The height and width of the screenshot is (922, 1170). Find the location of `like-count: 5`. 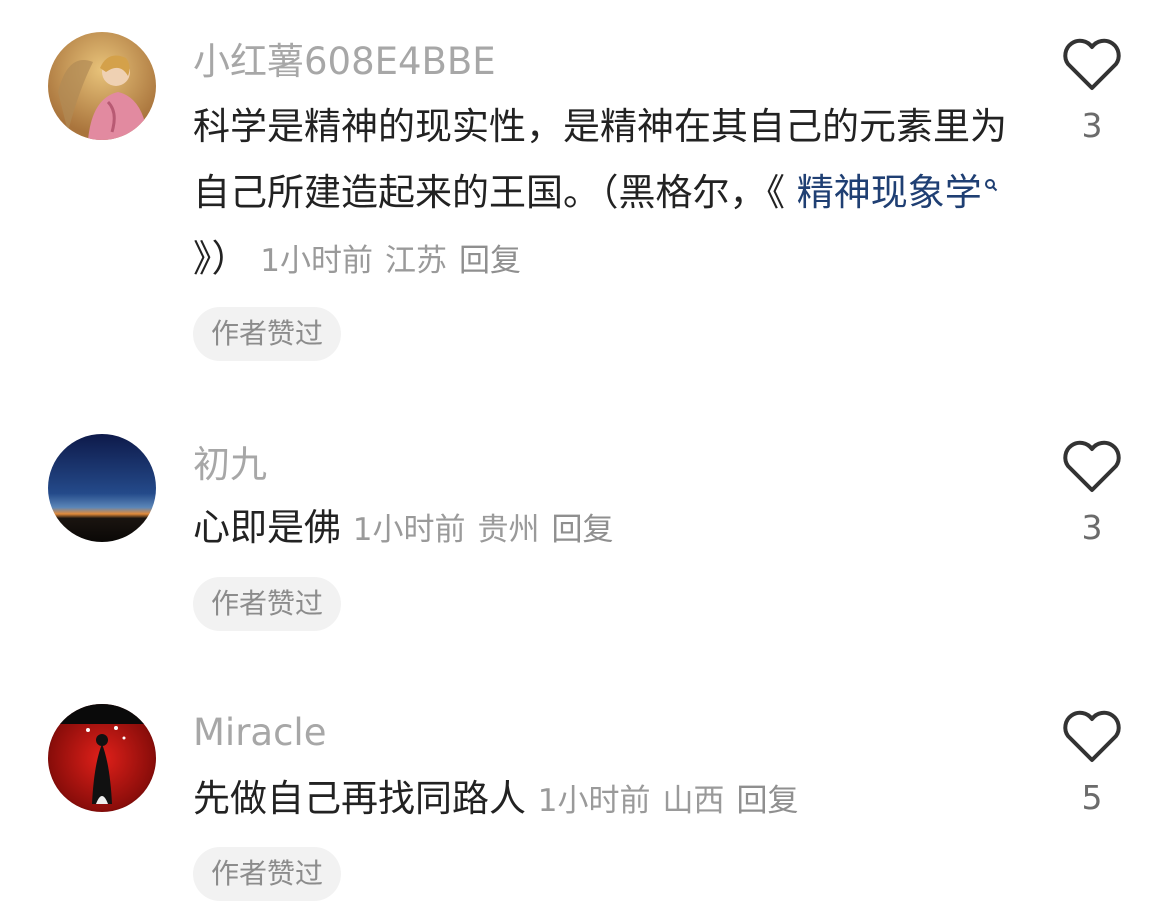

like-count: 5 is located at coordinates (1092, 797).